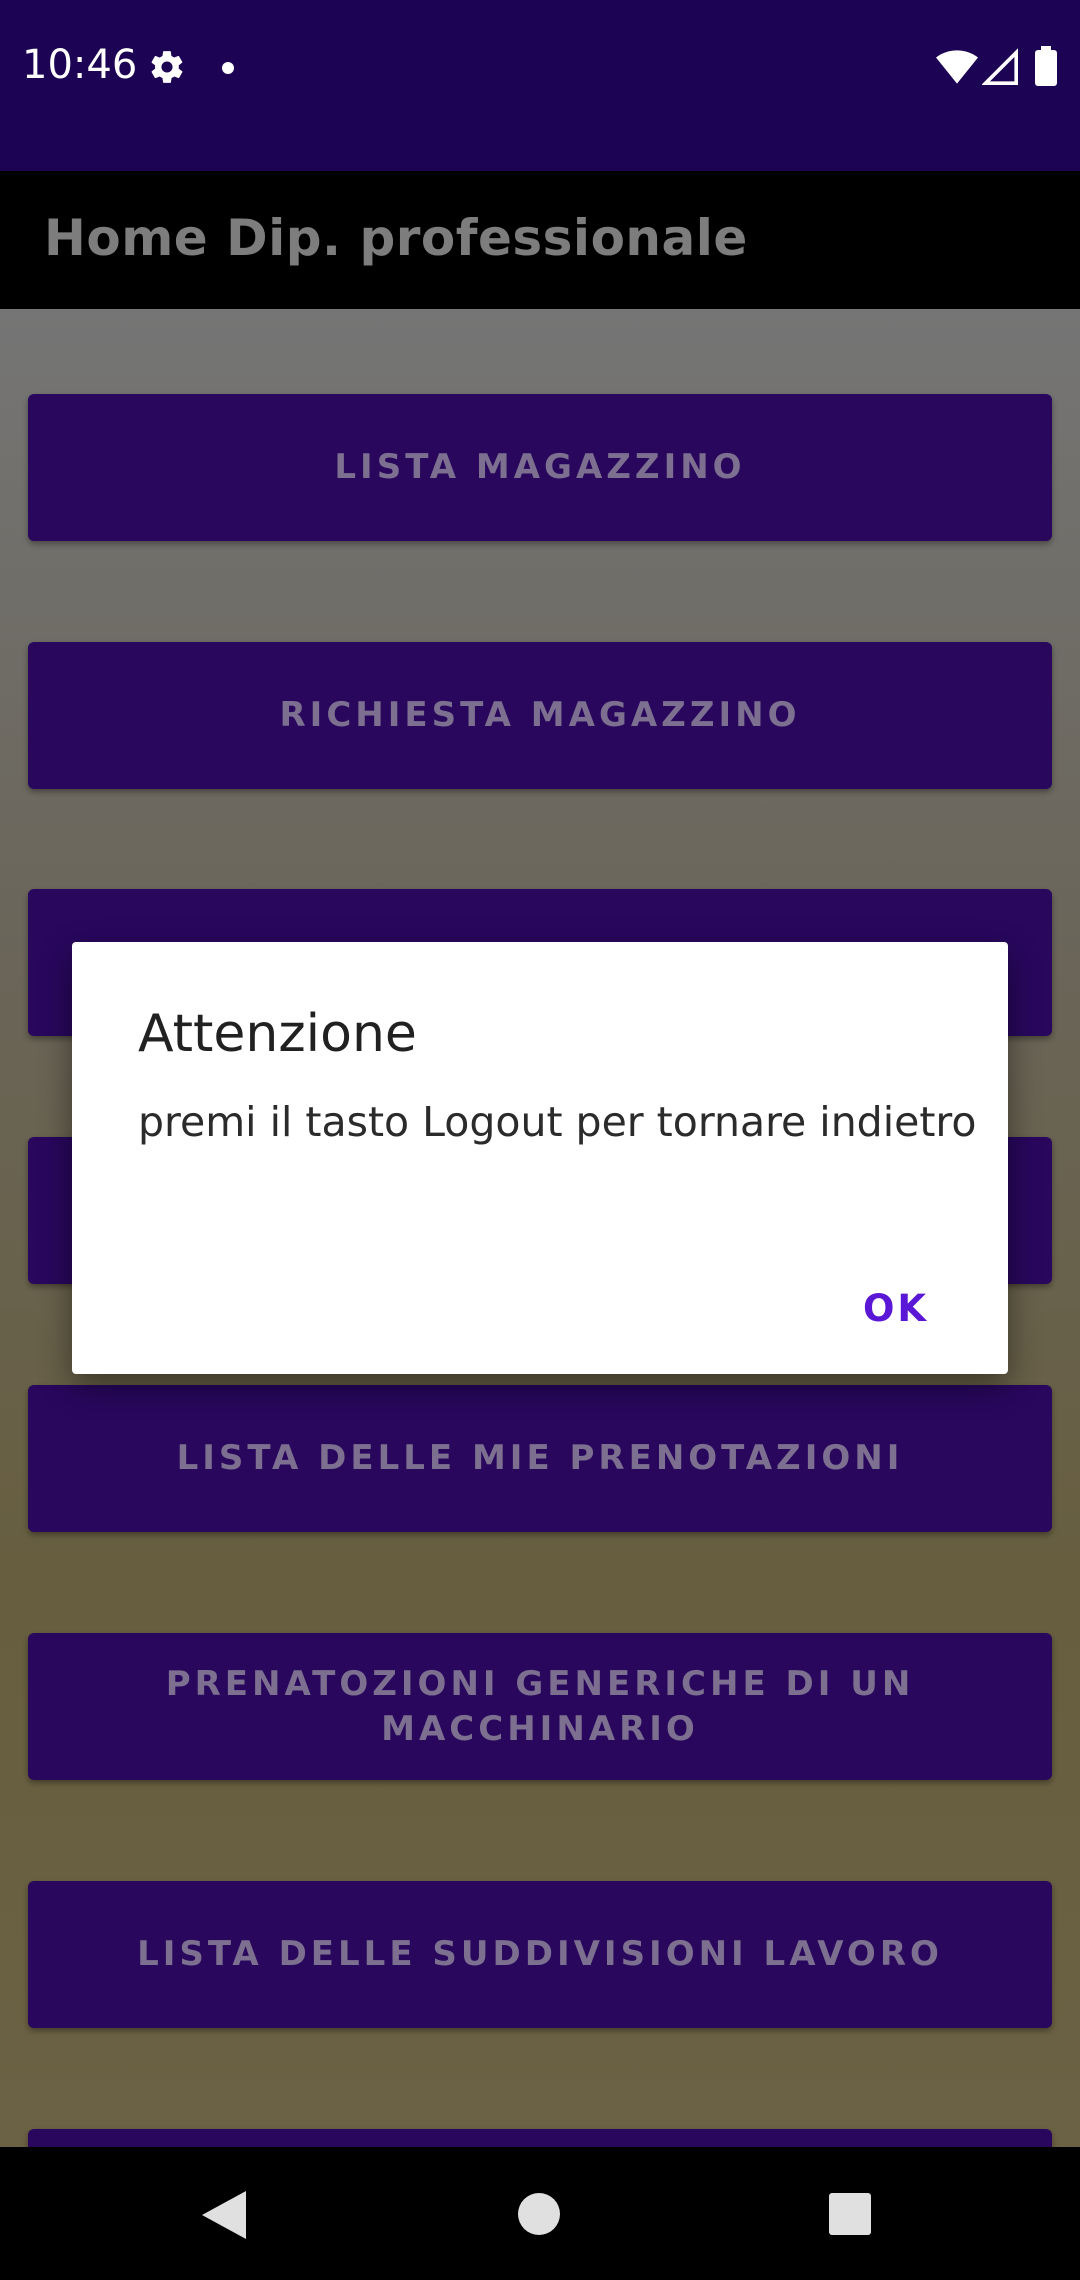 The width and height of the screenshot is (1080, 2280). I want to click on richiesta-magazzino-button: RICHIESTA MAGAZZINO, so click(540, 715).